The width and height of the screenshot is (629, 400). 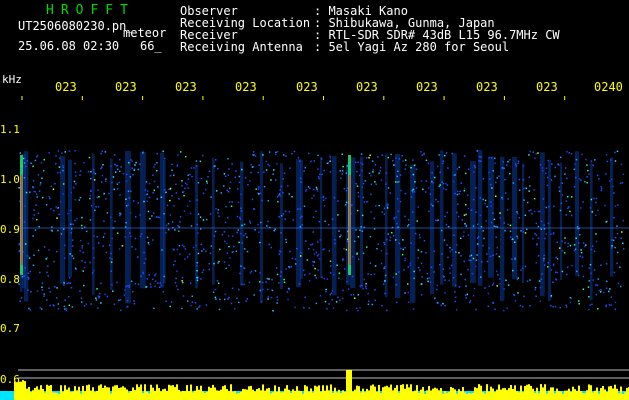 What do you see at coordinates (502, 229) in the screenshot?
I see `signal-streak` at bounding box center [502, 229].